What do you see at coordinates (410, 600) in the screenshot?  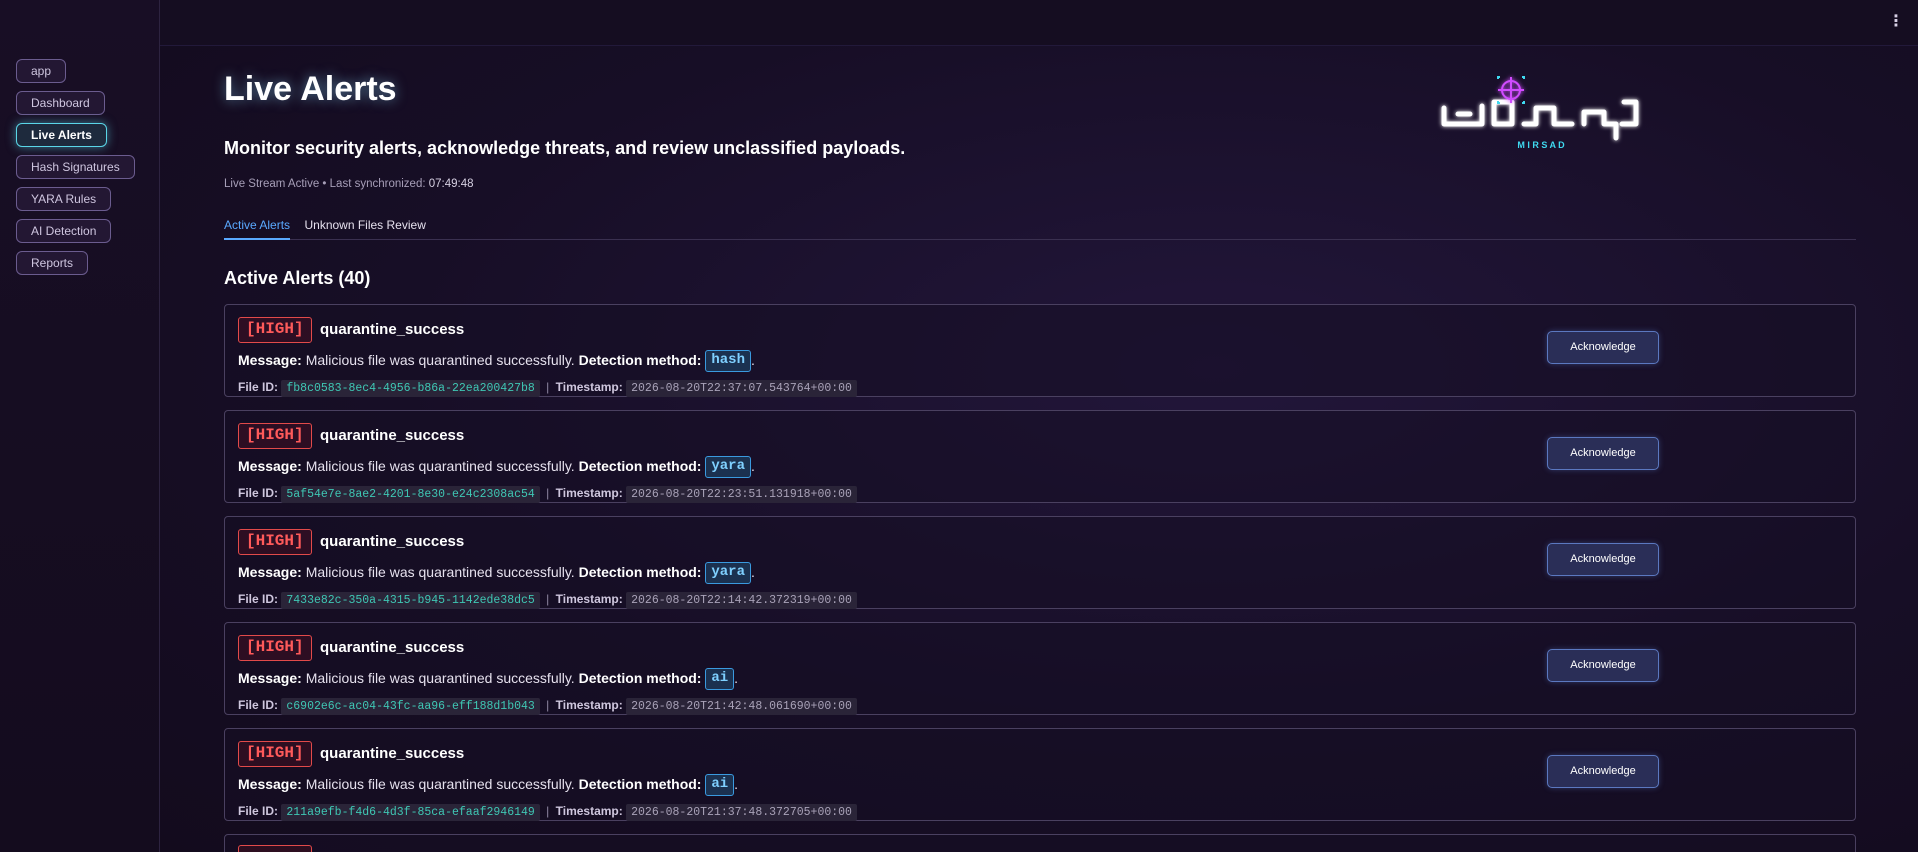 I see `file-id-value: 7433e82c-350a-4315-b945-1142ede38dc5` at bounding box center [410, 600].